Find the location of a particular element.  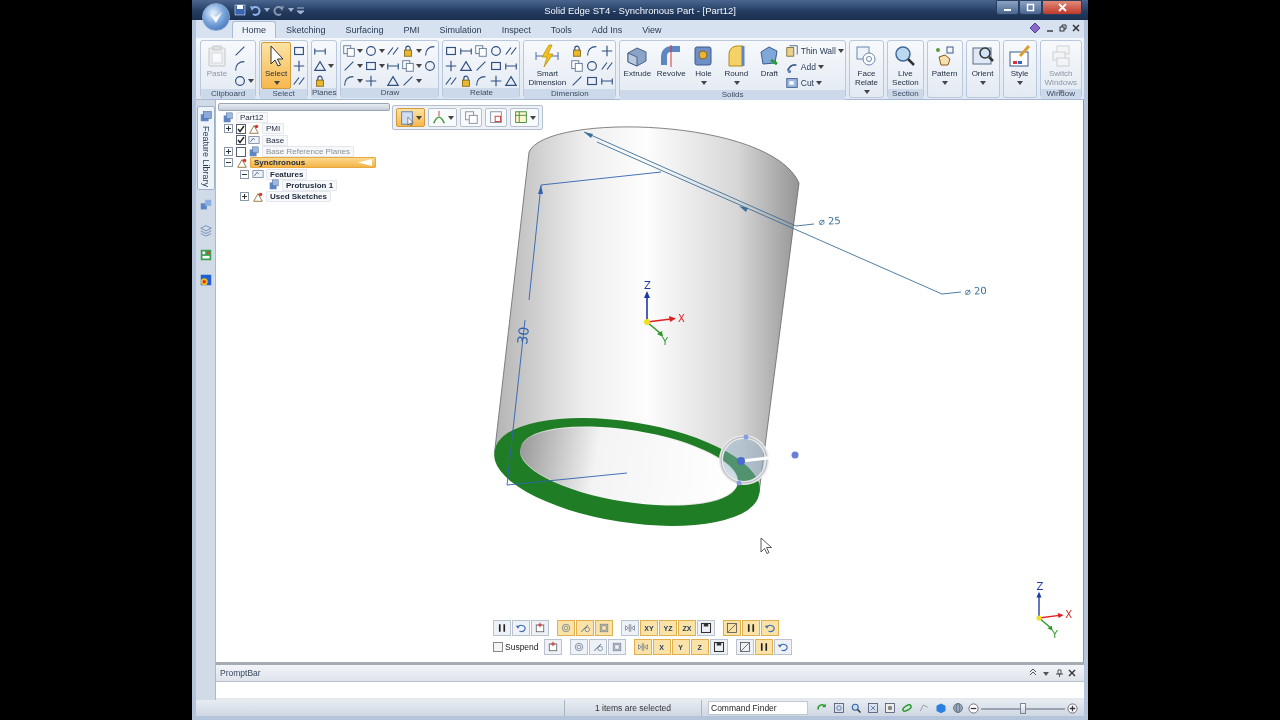

window-title: Solid Edge ST4 - Synchronous Part - [Part12] is located at coordinates (640, 10).